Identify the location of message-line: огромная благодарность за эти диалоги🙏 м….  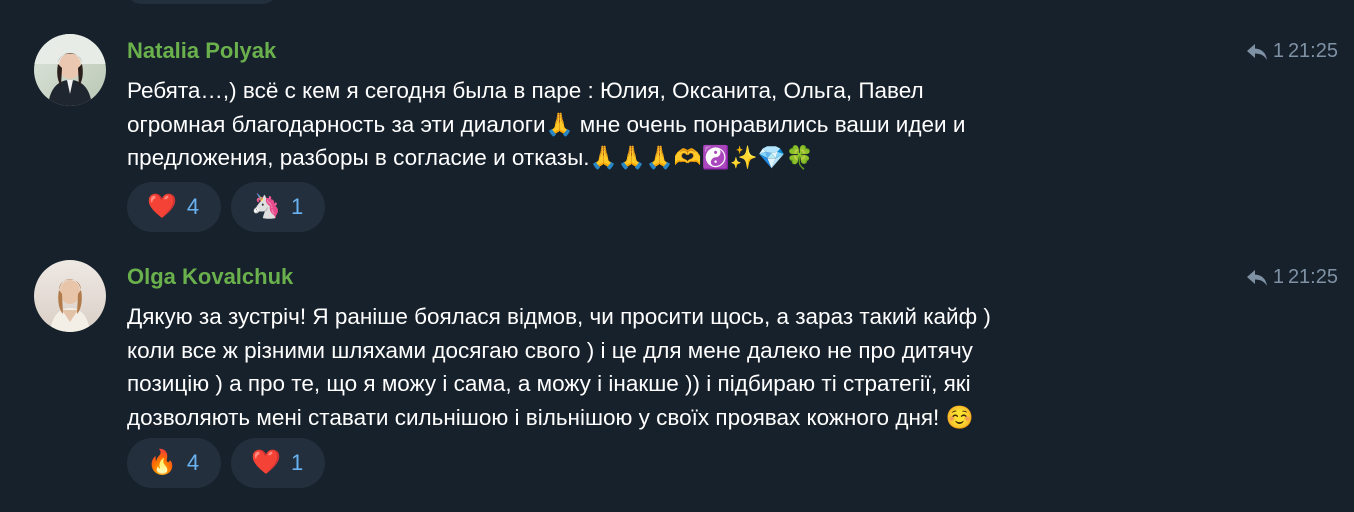
(546, 124).